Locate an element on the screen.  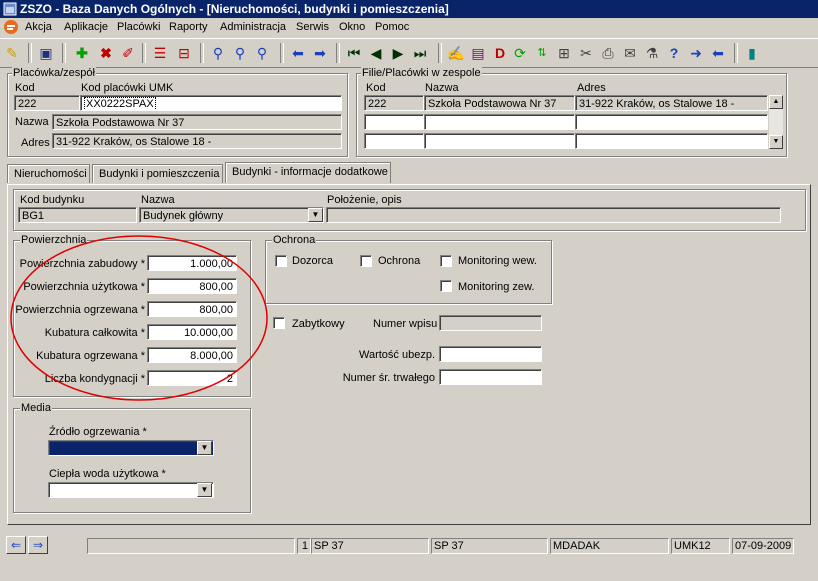
status-umk: UMK12 is located at coordinates (700, 546).